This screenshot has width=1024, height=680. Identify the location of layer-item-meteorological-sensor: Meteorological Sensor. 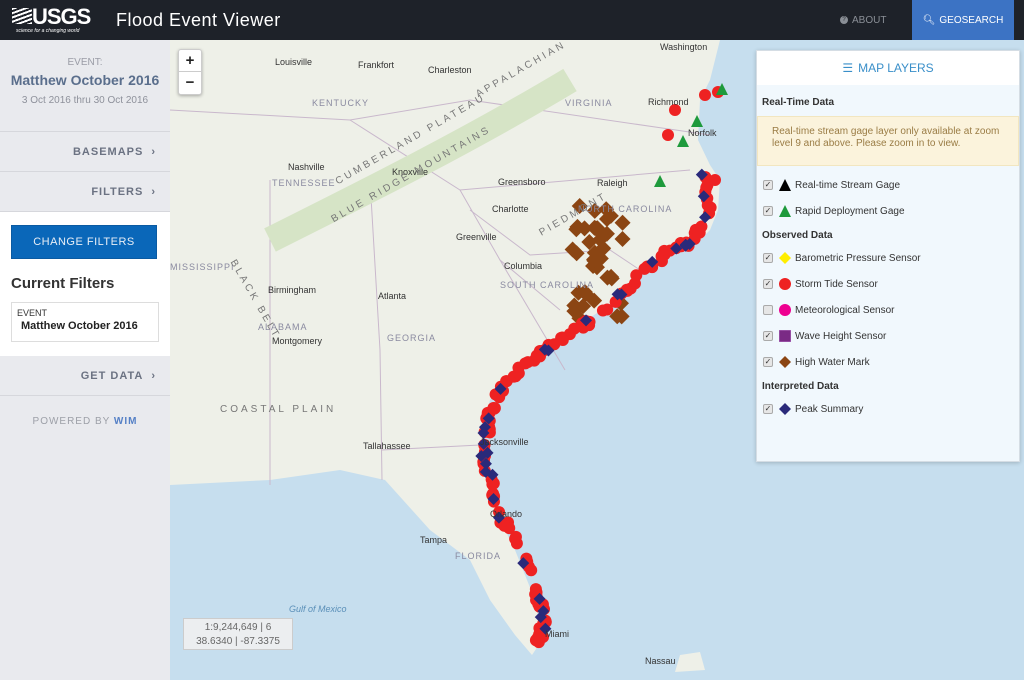
(888, 310).